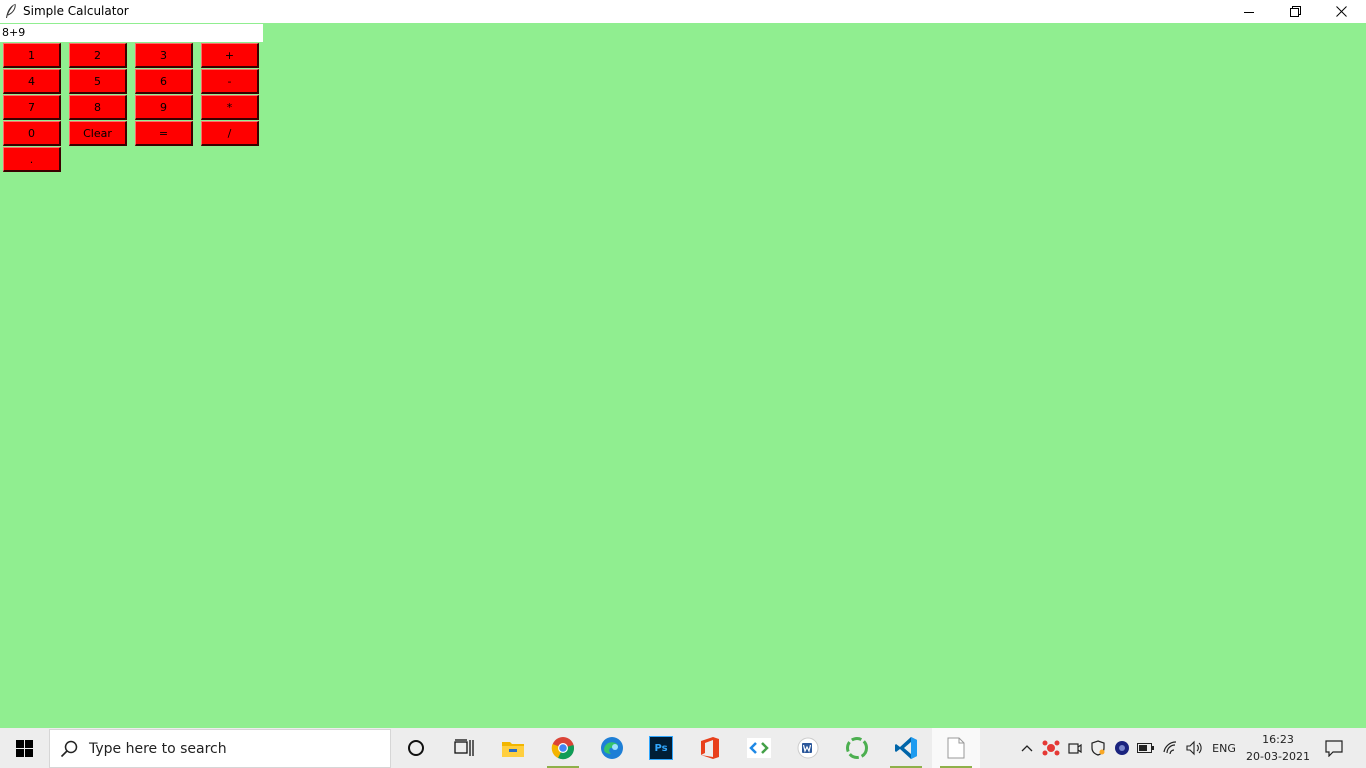 The width and height of the screenshot is (1366, 768). Describe the element at coordinates (69, 751) in the screenshot. I see `search-icon` at that location.